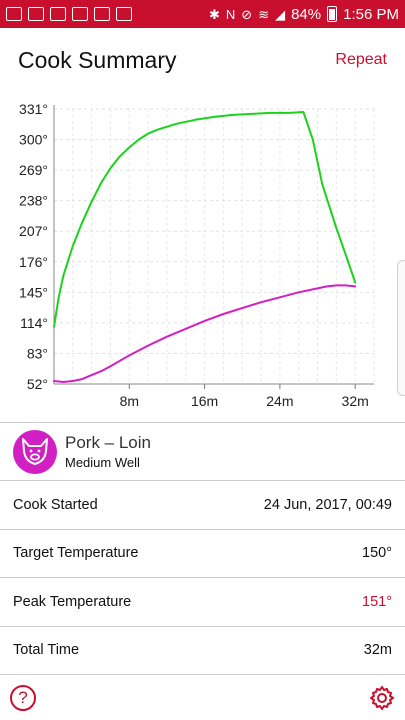 This screenshot has width=405, height=720. Describe the element at coordinates (102, 462) in the screenshot. I see `meat-doneness: Medium Well` at that location.